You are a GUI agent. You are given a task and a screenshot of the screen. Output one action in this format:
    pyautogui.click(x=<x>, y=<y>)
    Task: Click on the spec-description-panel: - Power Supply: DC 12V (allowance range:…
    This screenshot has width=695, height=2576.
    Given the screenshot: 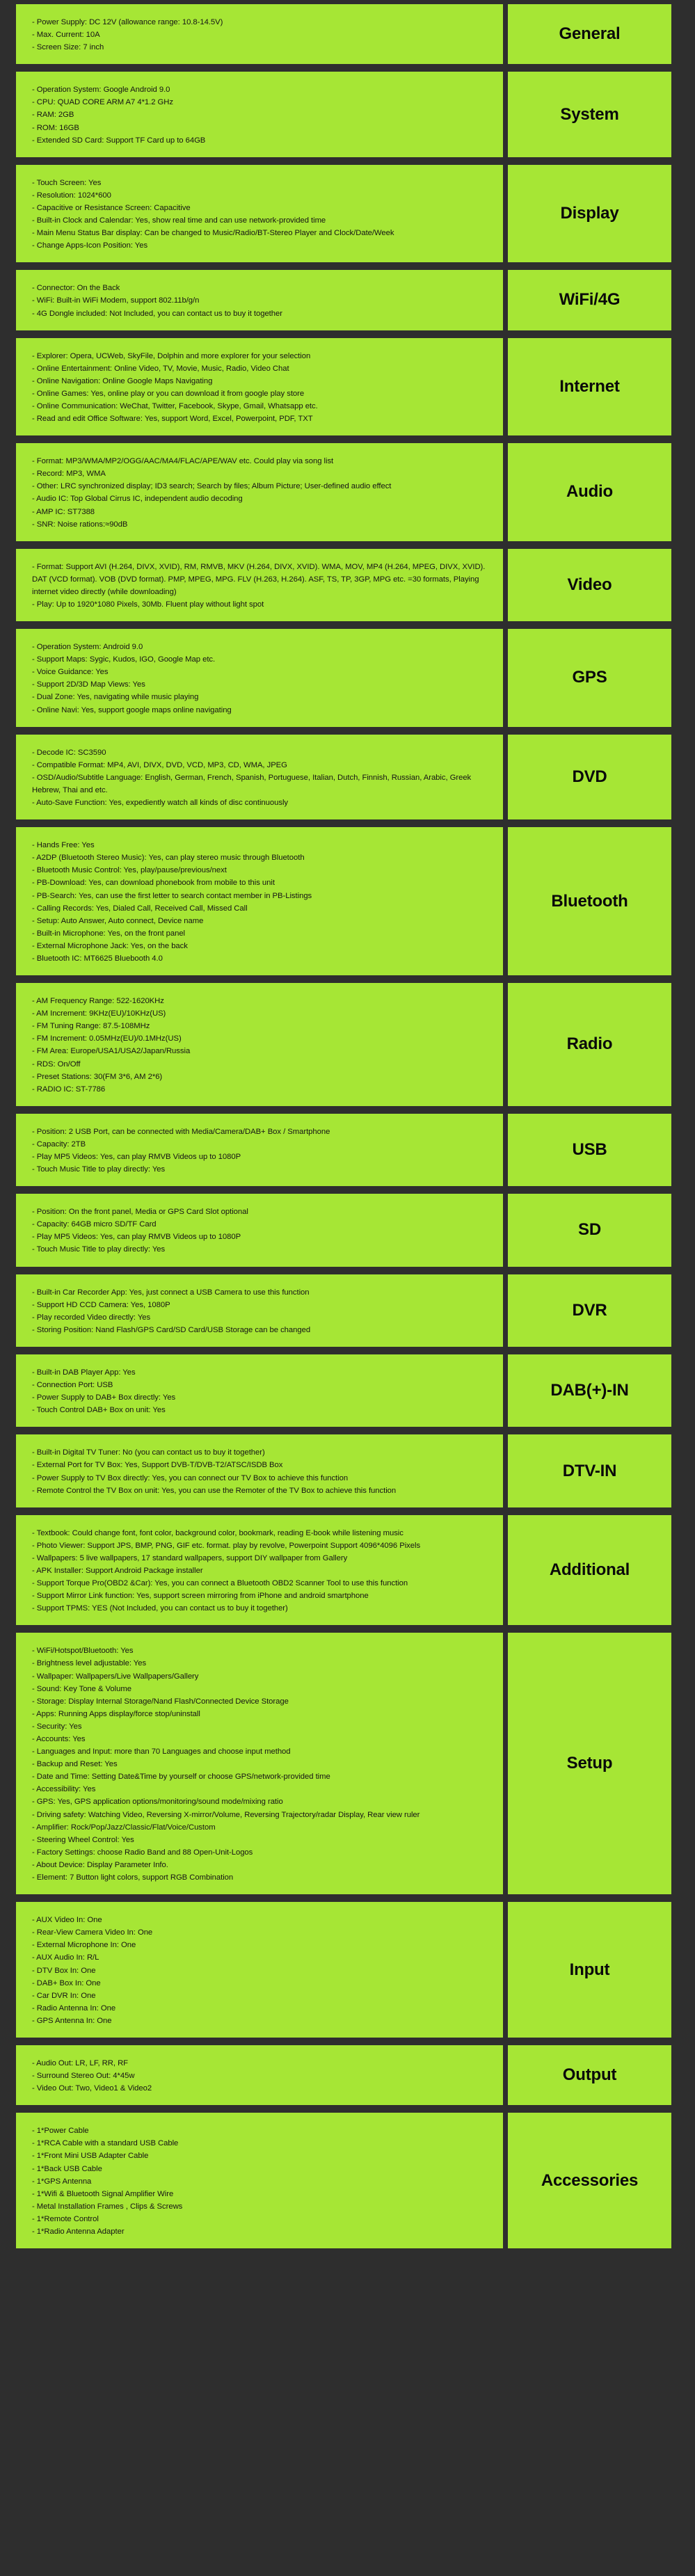 What is the action you would take?
    pyautogui.click(x=259, y=34)
    